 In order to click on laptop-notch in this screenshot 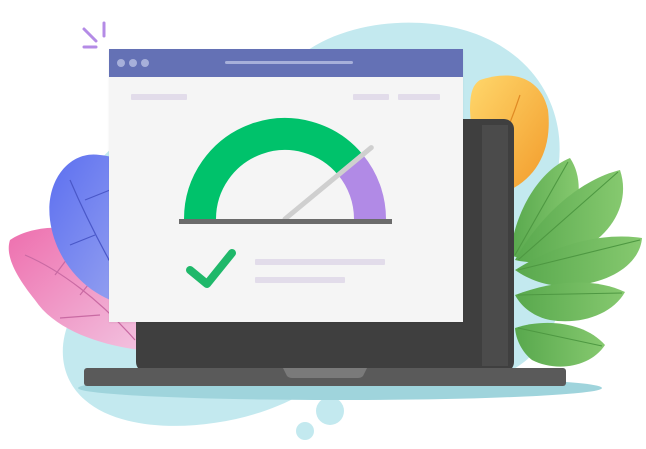, I will do `click(325, 373)`.